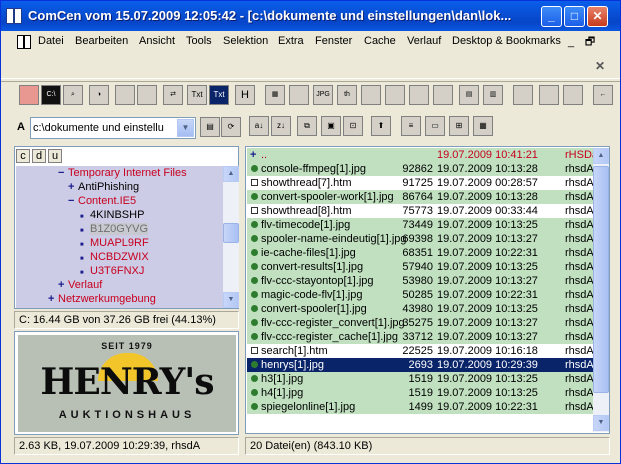  I want to click on tree-node: + Verlauf, so click(80, 285).